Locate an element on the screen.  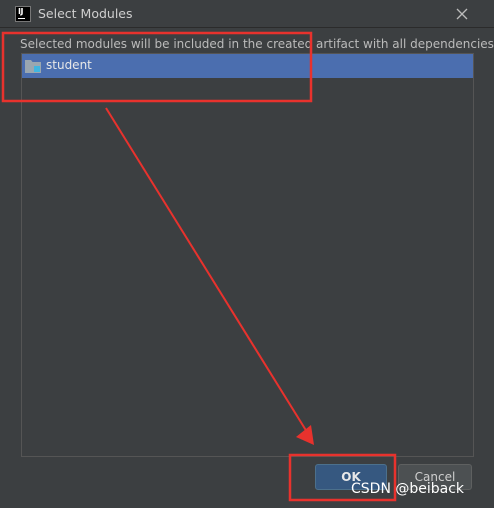
list-item-student: student is located at coordinates (247, 66).